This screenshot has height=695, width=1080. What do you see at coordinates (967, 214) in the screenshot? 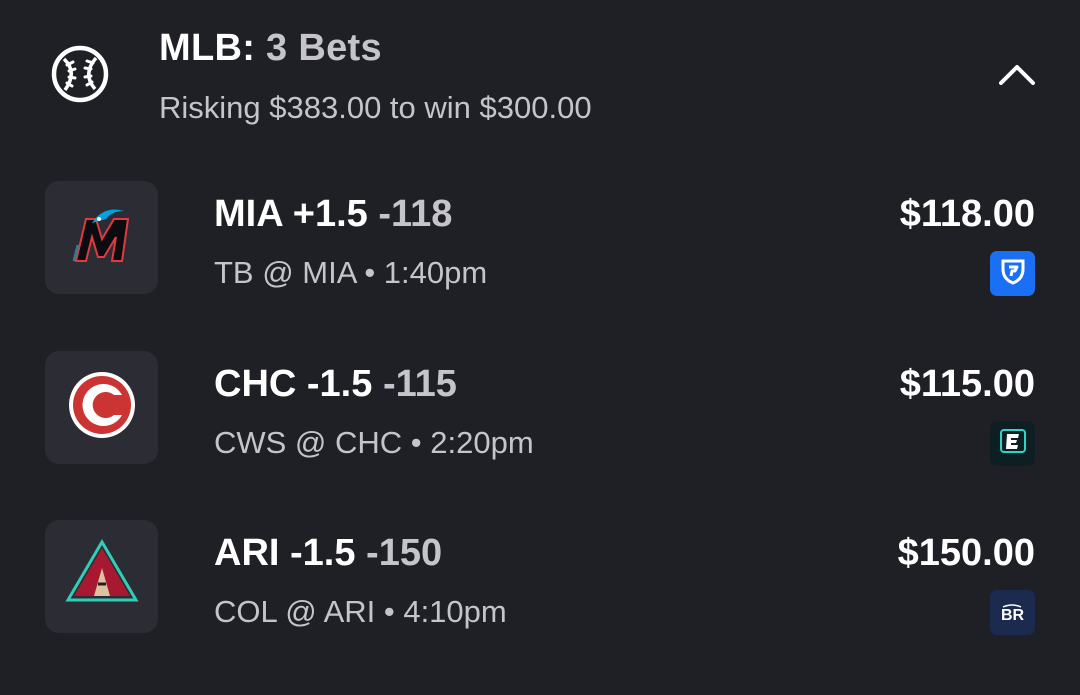
I see `bet-amount: $118.00` at bounding box center [967, 214].